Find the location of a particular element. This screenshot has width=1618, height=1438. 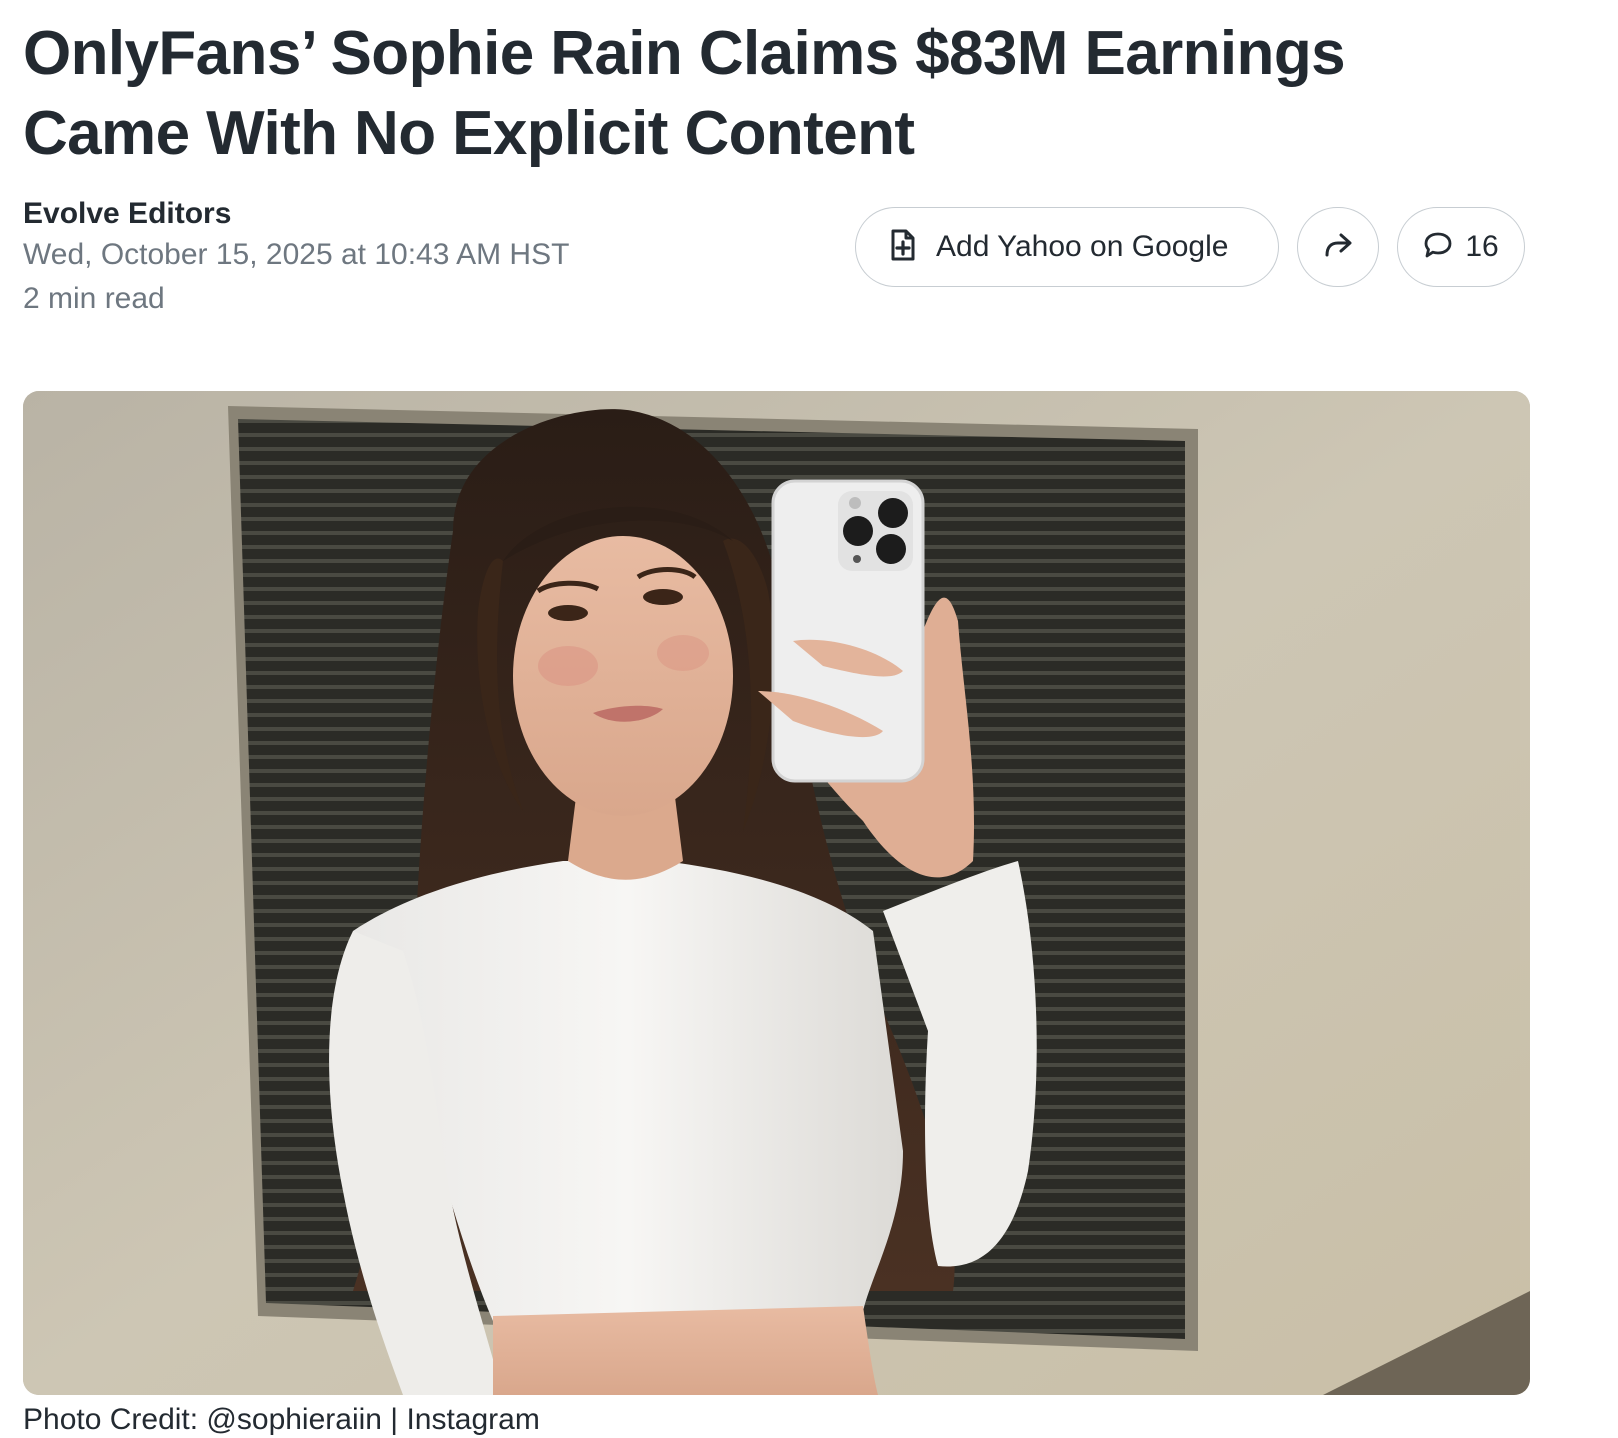

author-name: Evolve Editors is located at coordinates (296, 214).